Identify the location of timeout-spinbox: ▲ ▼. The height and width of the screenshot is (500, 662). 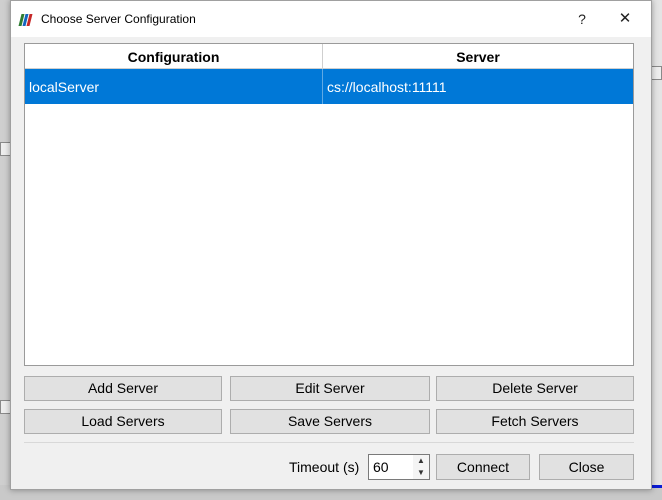
(399, 467).